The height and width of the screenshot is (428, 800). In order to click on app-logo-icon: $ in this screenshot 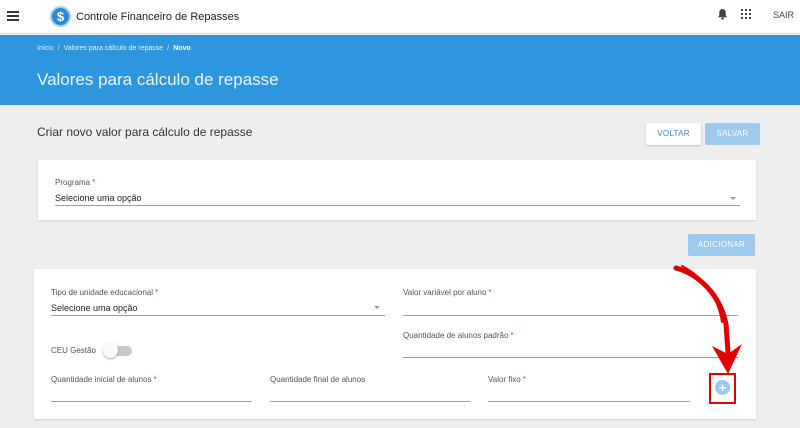, I will do `click(60, 16)`.